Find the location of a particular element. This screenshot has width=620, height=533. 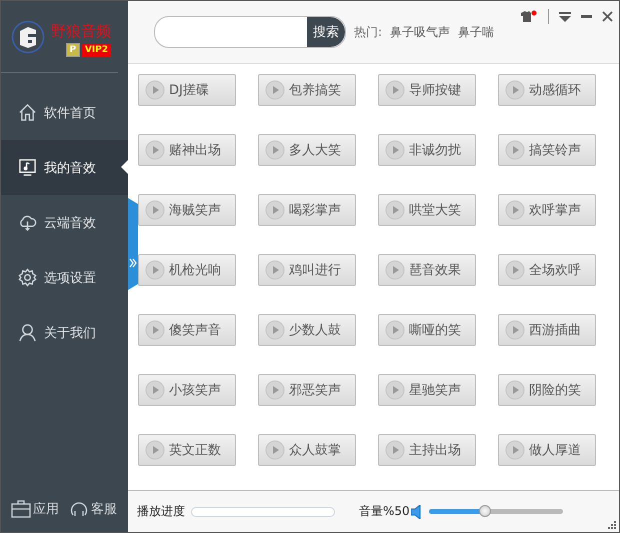

sound-button: 包养搞笑 is located at coordinates (307, 90).